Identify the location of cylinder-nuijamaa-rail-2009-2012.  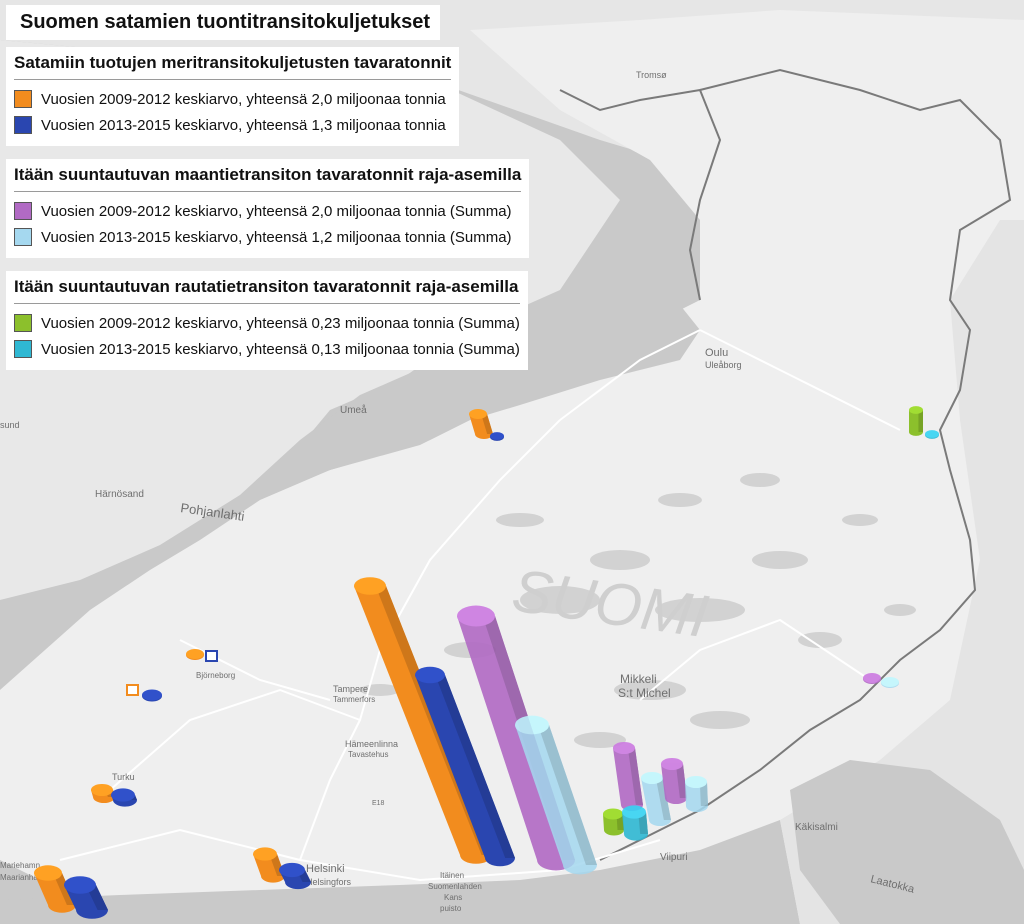
(613, 822).